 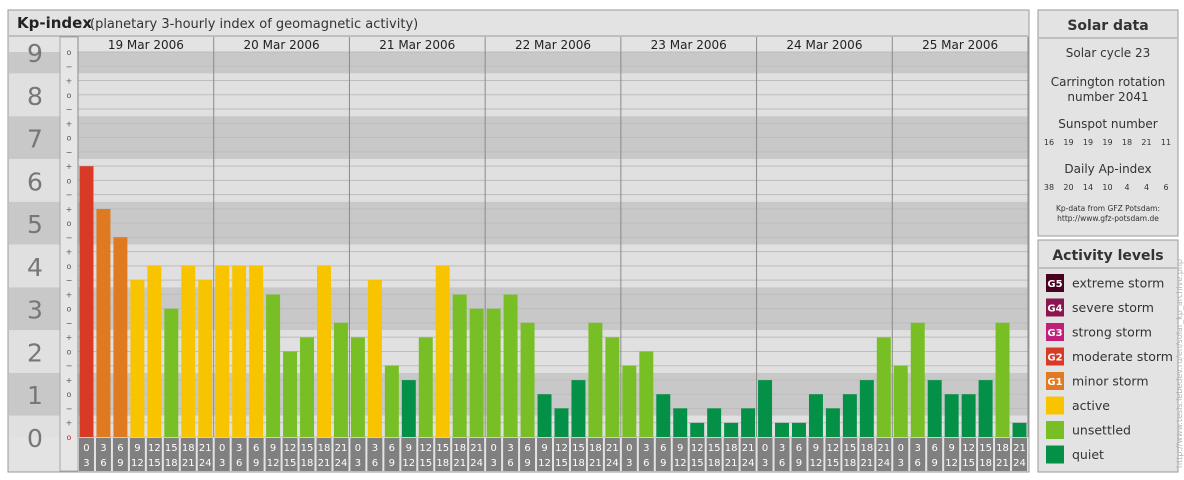 I want to click on ap-value: 20, so click(x=1068, y=187).